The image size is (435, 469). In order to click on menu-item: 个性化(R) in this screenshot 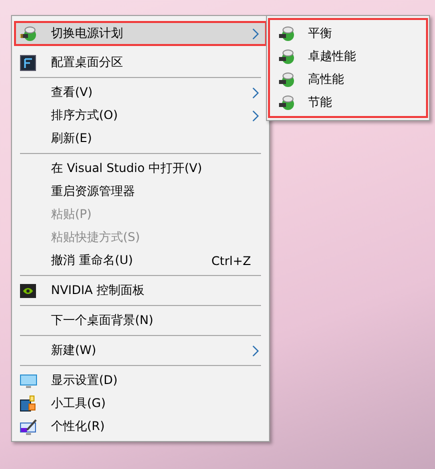, I will do `click(140, 426)`.